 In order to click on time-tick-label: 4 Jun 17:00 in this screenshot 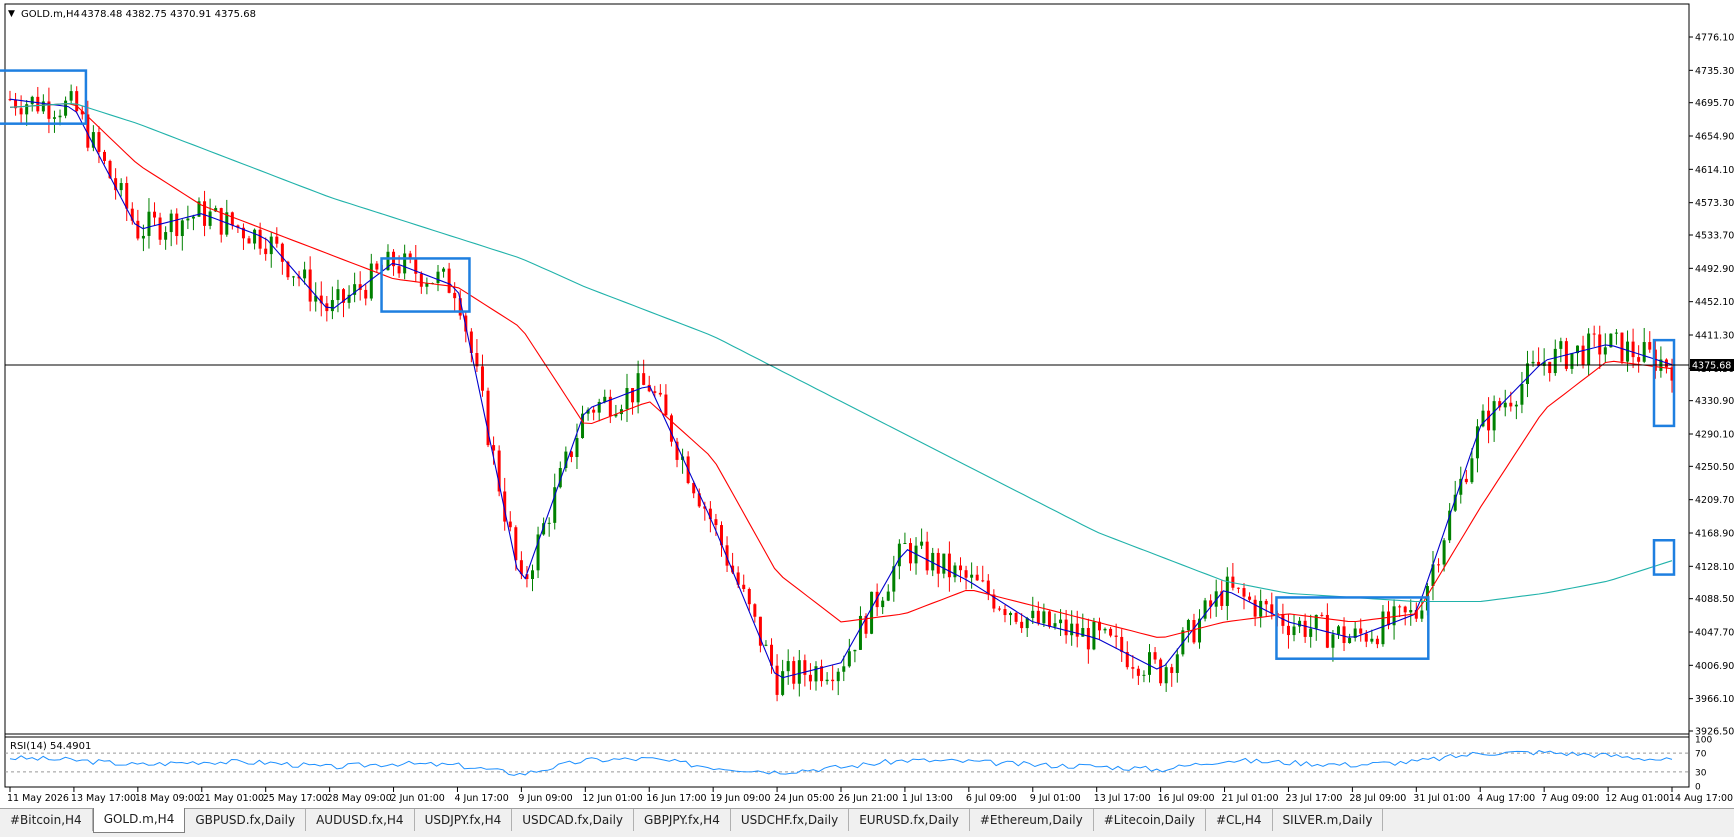, I will do `click(481, 798)`.